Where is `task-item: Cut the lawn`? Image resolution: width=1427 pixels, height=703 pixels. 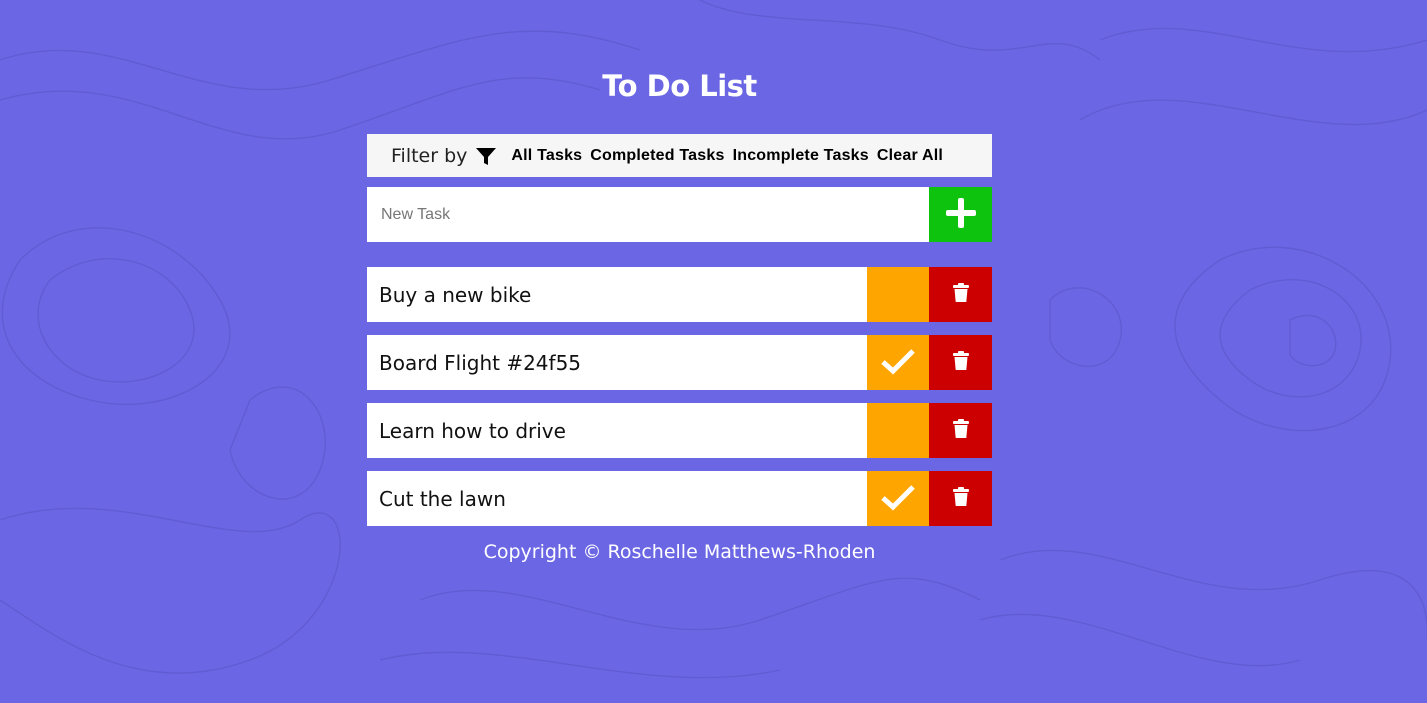
task-item: Cut the lawn is located at coordinates (679, 498).